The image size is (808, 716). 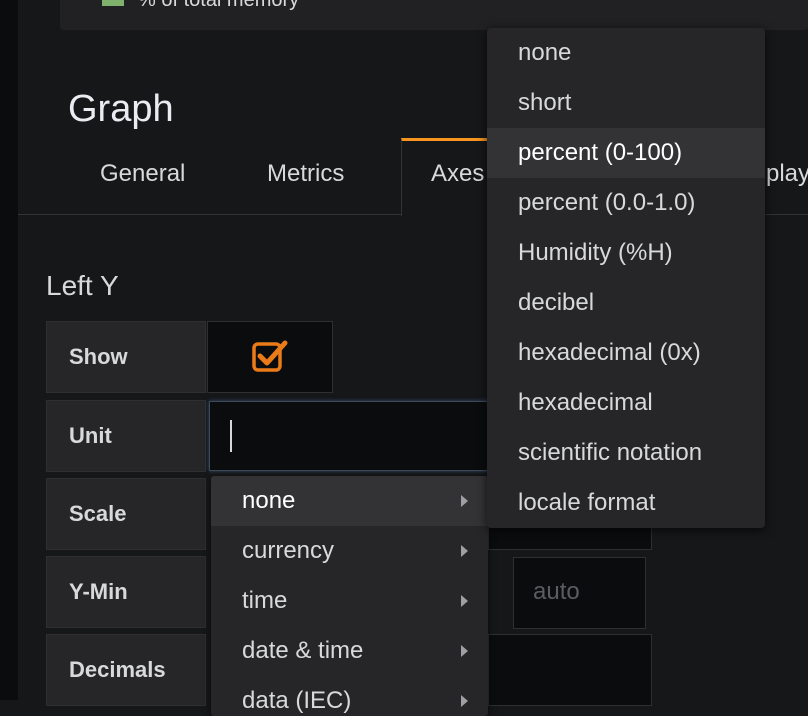 What do you see at coordinates (626, 353) in the screenshot?
I see `unit-option-hexadecimal-0x: hexadecimal (0x)` at bounding box center [626, 353].